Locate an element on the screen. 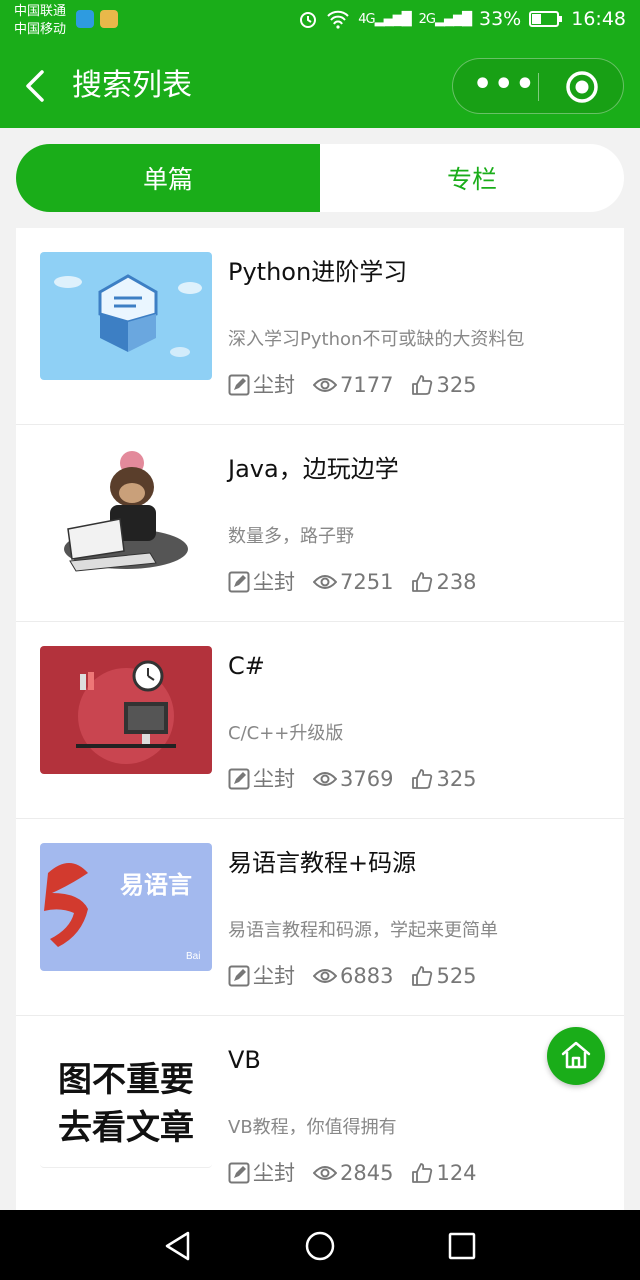 Image resolution: width=640 pixels, height=1280 pixels. yi-language-logo-image: 易语言 Bai is located at coordinates (126, 907).